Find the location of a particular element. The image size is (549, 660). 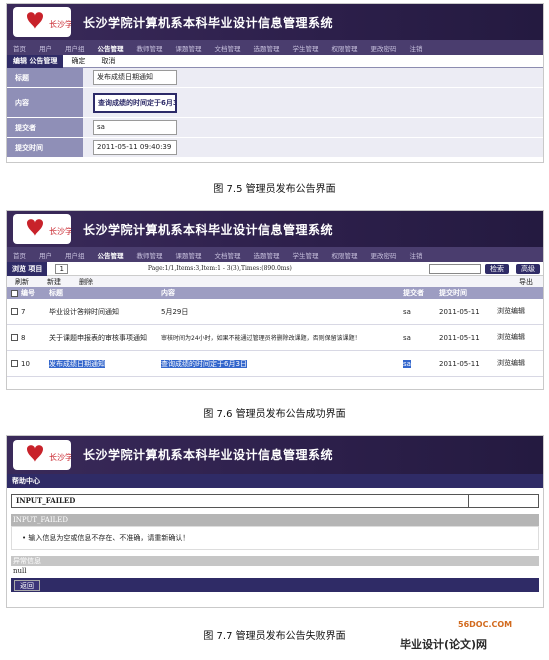

error-message: • 输入信息为空或信息不存在、不准确，请重新确认！ is located at coordinates (275, 538).